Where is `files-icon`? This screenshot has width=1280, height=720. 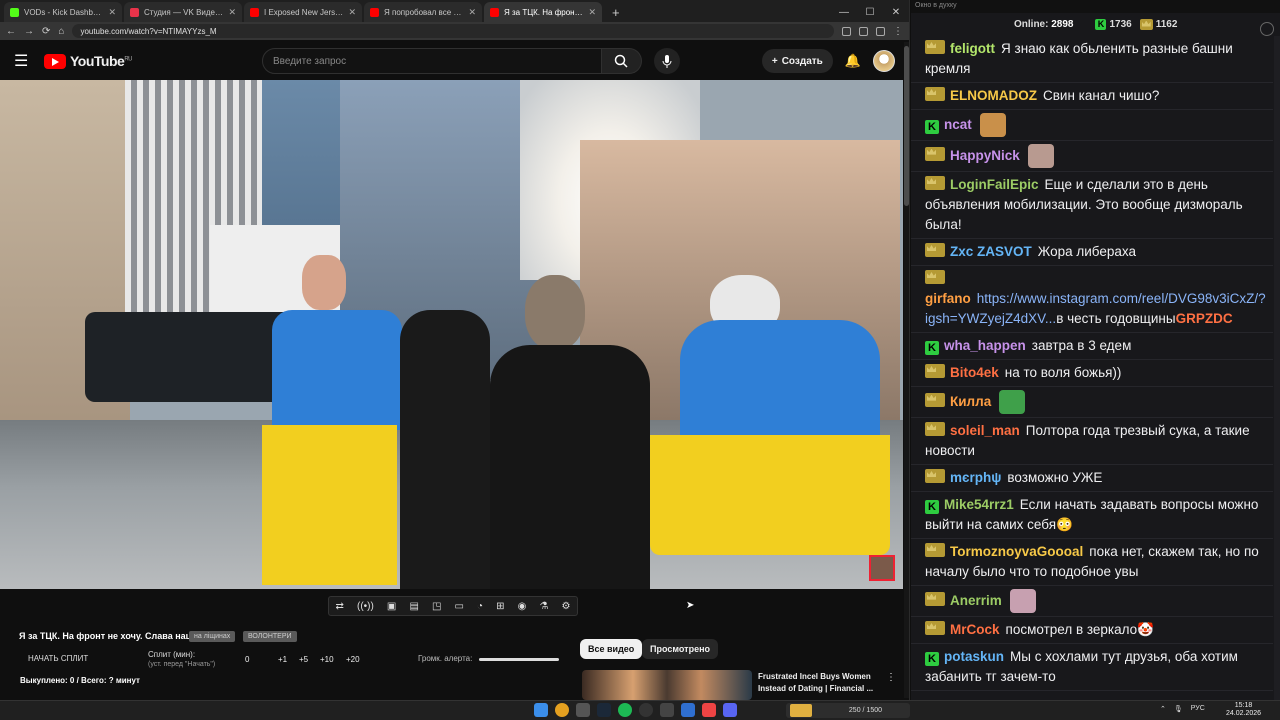
files-icon is located at coordinates (583, 710).